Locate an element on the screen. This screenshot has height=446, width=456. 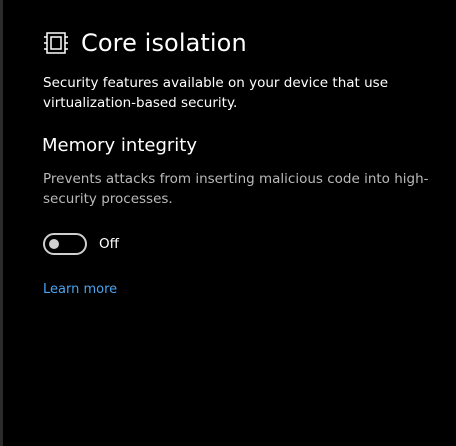
toggle-knob is located at coordinates (54, 244).